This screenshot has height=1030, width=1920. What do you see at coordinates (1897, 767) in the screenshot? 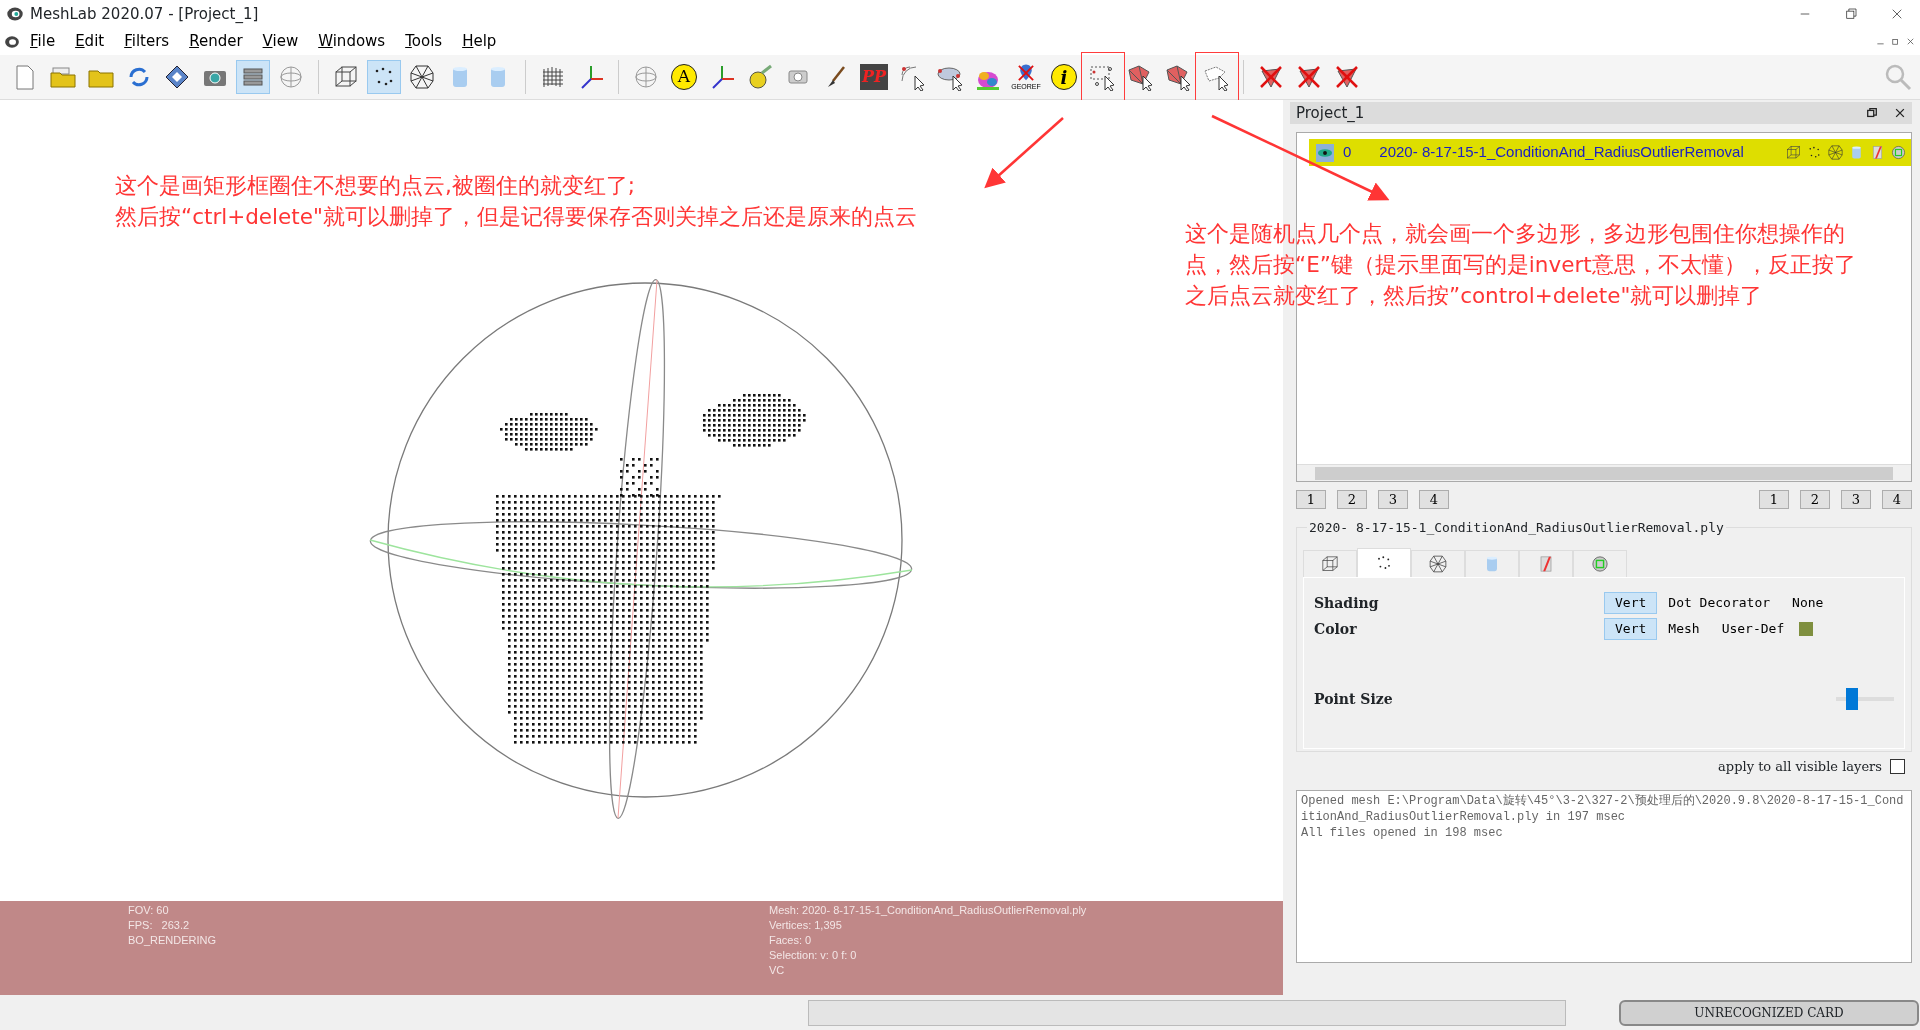
I see `checkbox` at bounding box center [1897, 767].